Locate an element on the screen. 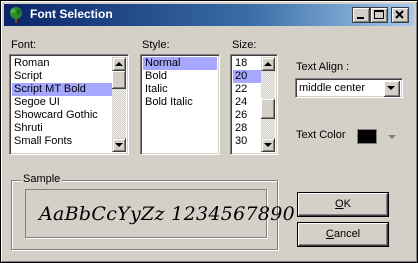 This screenshot has height=263, width=418. font-item-roman: Roman is located at coordinates (62, 63).